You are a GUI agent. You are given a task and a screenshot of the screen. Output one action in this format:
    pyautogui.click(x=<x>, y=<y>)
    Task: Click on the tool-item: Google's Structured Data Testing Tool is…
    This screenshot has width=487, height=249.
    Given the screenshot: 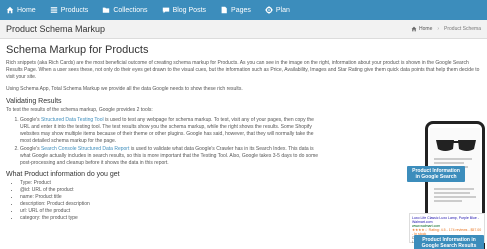 What is the action you would take?
    pyautogui.click(x=172, y=131)
    